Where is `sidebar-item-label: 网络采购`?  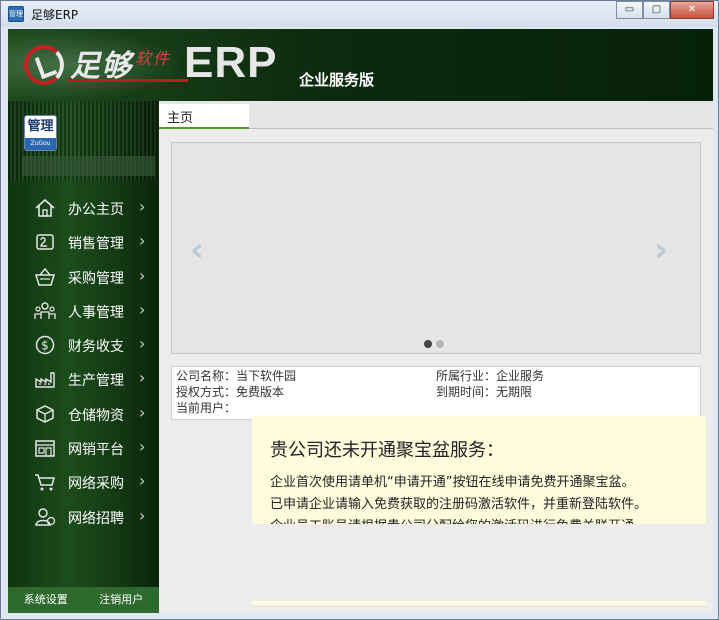
sidebar-item-label: 网络采购 is located at coordinates (96, 484).